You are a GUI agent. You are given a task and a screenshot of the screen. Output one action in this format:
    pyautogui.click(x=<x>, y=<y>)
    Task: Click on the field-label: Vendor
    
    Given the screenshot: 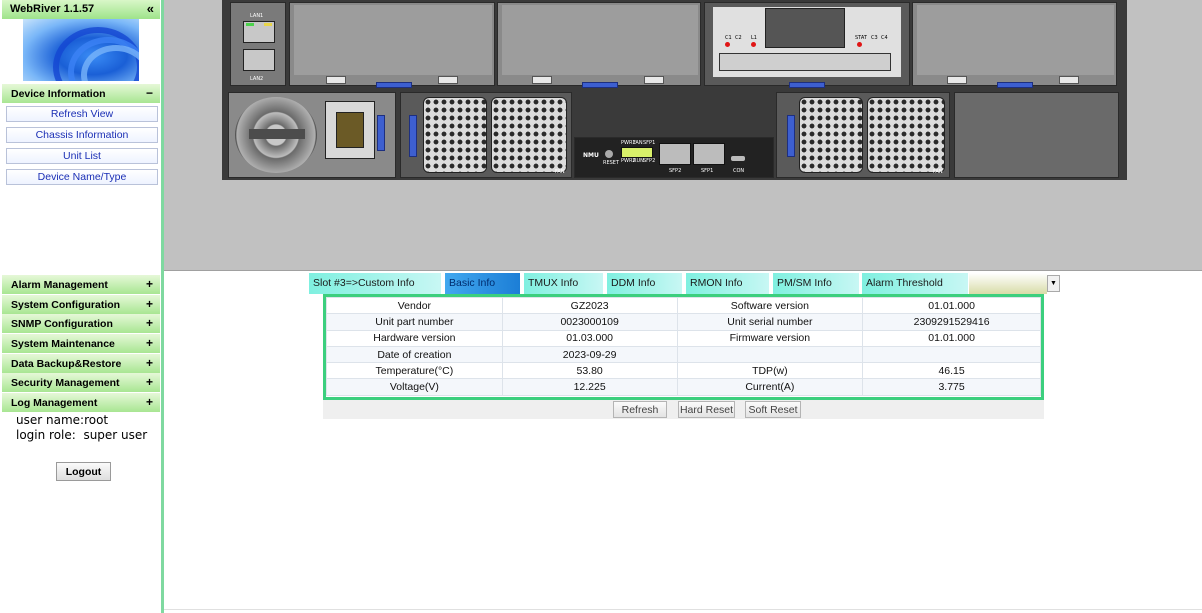 What is the action you would take?
    pyautogui.click(x=414, y=305)
    